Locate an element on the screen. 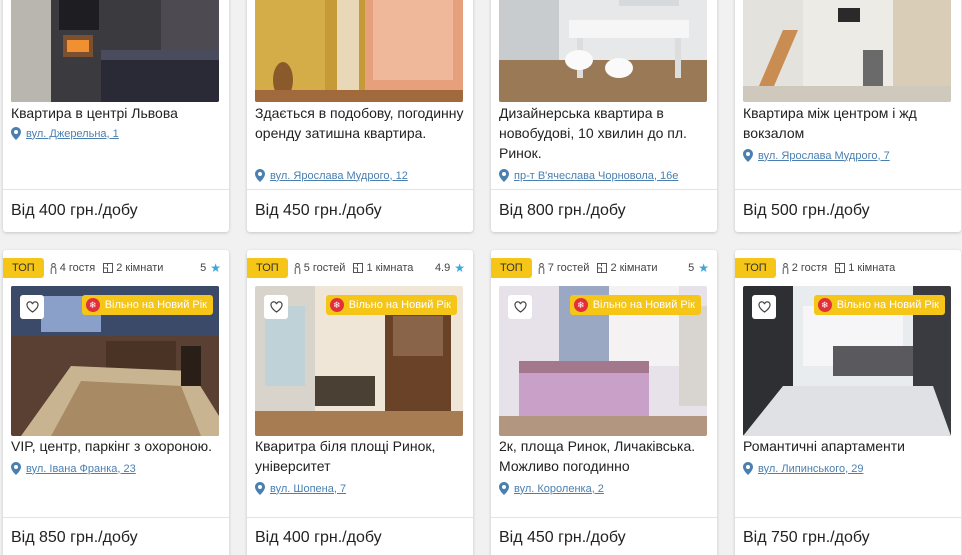 This screenshot has height=555, width=962. address-text: вул. Ярослава Мудрого, 7 is located at coordinates (824, 156).